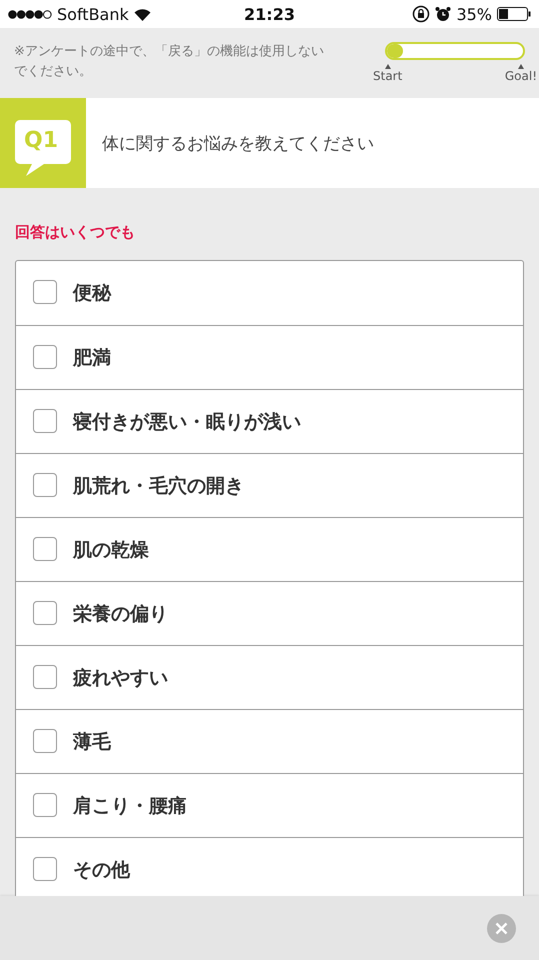 This screenshot has height=960, width=539. What do you see at coordinates (269, 741) in the screenshot?
I see `option-row: 薄毛` at bounding box center [269, 741].